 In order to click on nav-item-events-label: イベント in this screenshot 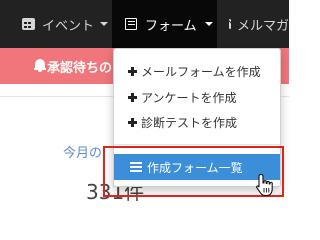, I will do `click(68, 26)`.